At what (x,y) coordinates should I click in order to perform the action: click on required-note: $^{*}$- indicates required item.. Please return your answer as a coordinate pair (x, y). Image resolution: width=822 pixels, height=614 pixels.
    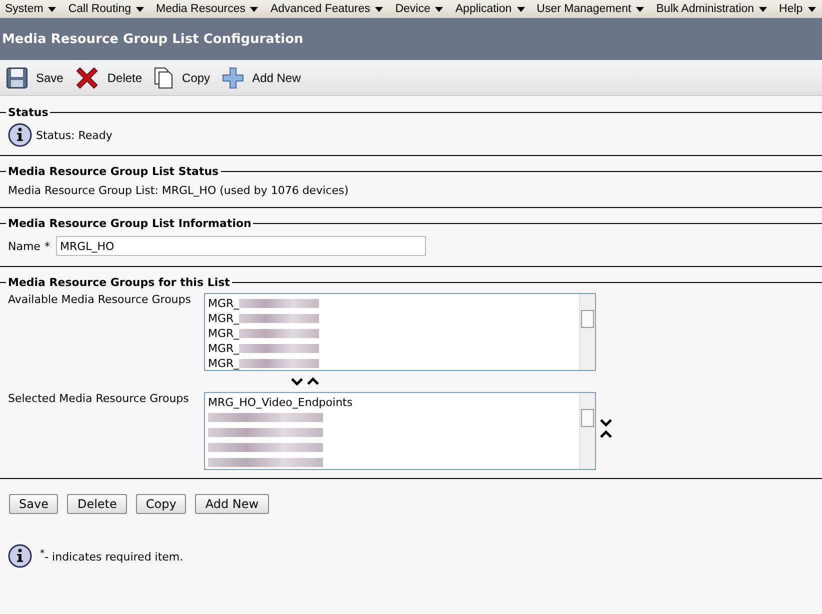
    Looking at the image, I should click on (112, 556).